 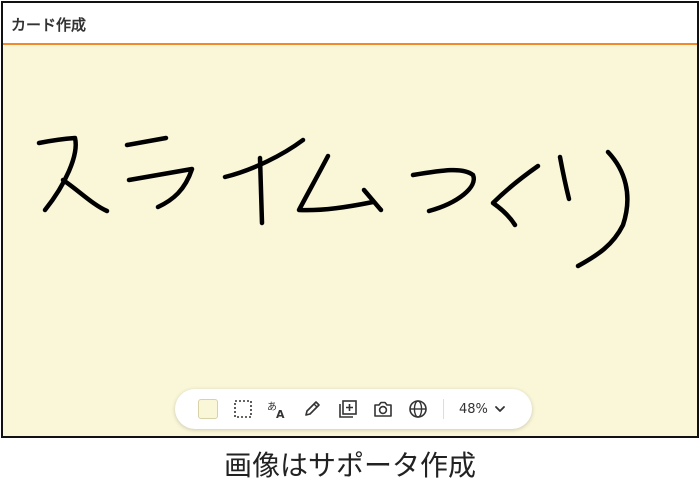 I want to click on add-card-button, so click(x=348, y=409).